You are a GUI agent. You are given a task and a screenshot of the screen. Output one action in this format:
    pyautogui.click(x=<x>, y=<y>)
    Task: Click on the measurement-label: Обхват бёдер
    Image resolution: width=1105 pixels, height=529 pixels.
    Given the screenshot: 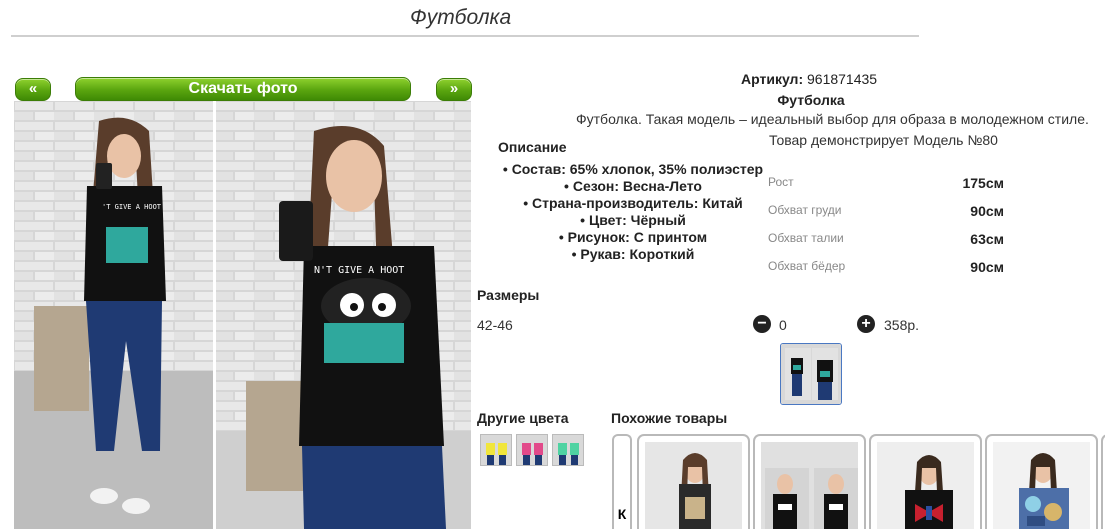 What is the action you would take?
    pyautogui.click(x=807, y=266)
    